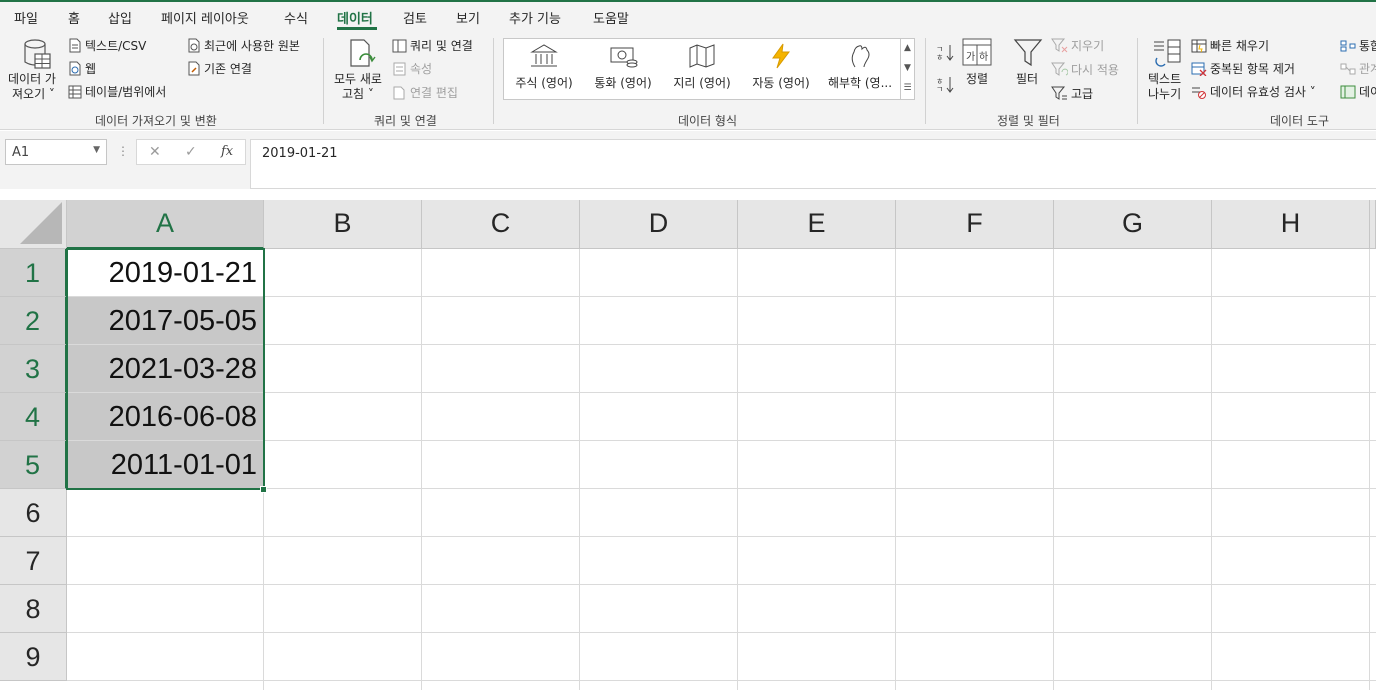 This screenshot has width=1376, height=690. What do you see at coordinates (205, 17) in the screenshot?
I see `tab-page-layout: 페이지 레이아웃` at bounding box center [205, 17].